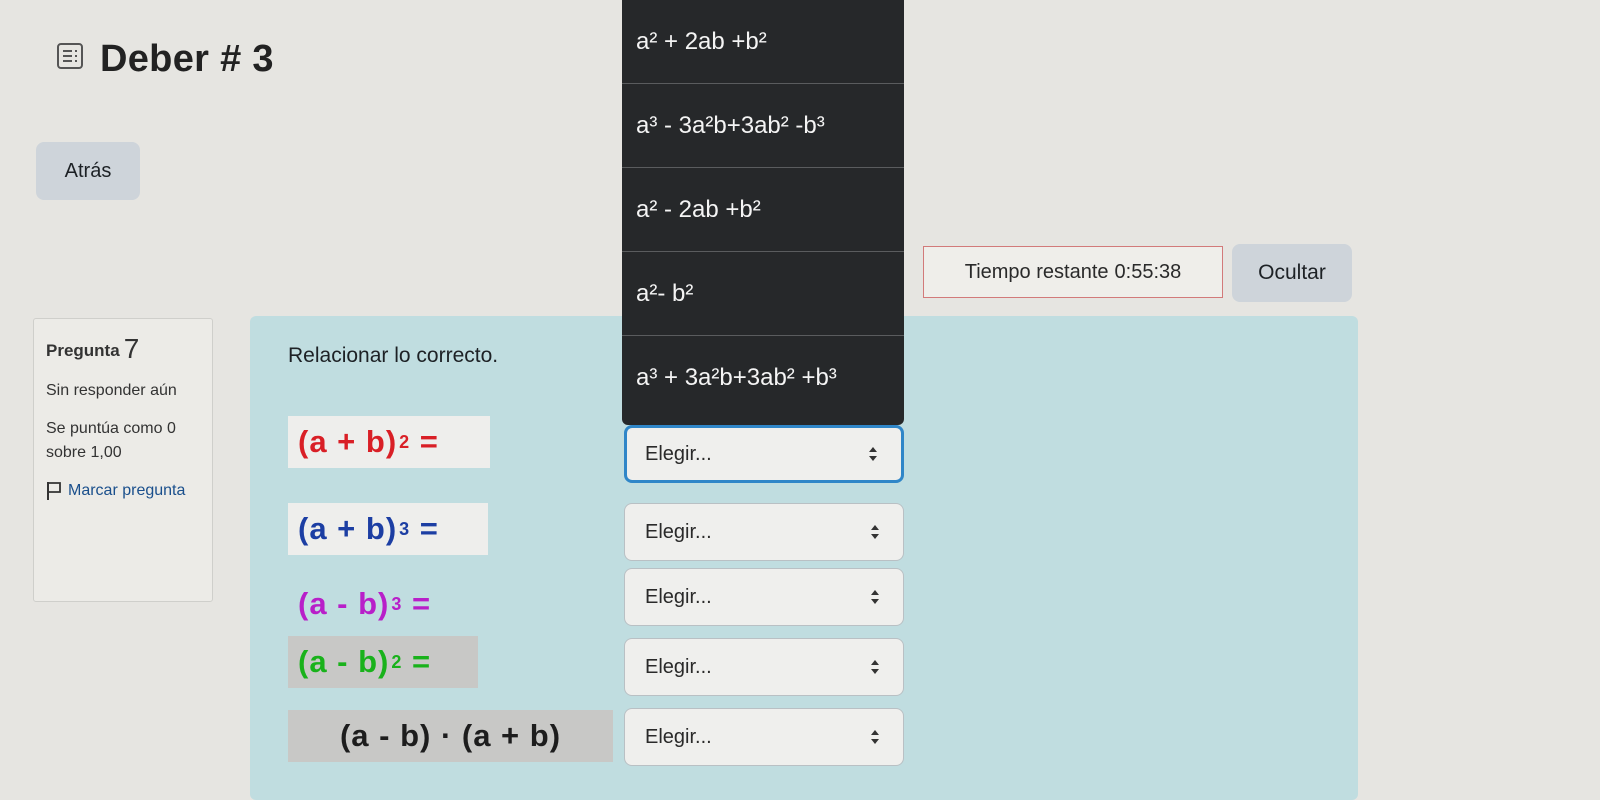  Describe the element at coordinates (763, 294) in the screenshot. I see `dropdown-option: a²- b²` at that location.